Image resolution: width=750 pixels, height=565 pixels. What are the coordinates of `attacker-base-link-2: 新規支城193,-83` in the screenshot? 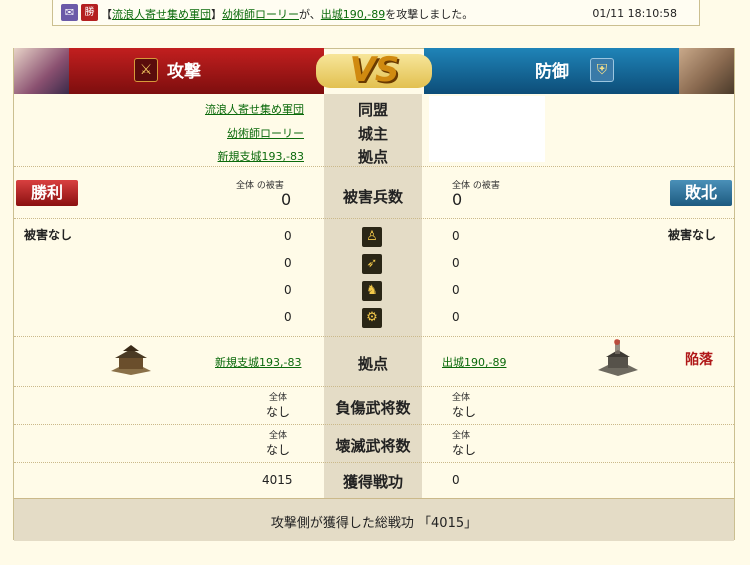 It's located at (258, 362).